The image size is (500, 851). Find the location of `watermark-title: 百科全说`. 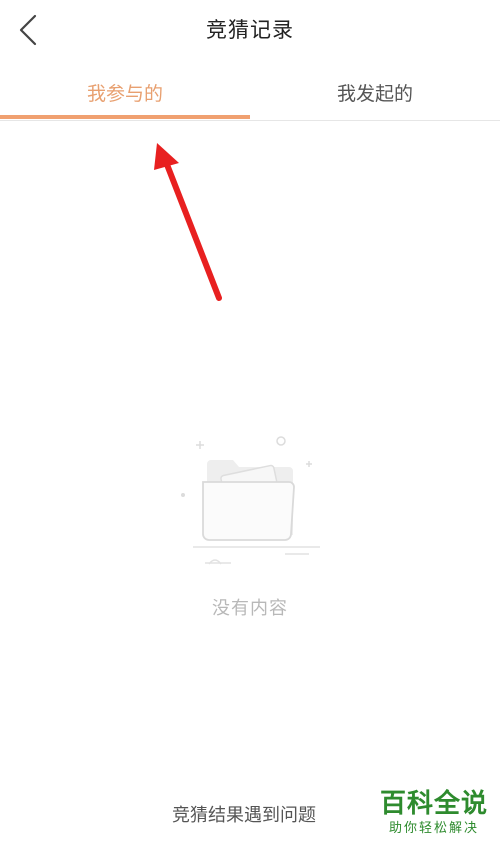

watermark-title: 百科全说 is located at coordinates (433, 804).